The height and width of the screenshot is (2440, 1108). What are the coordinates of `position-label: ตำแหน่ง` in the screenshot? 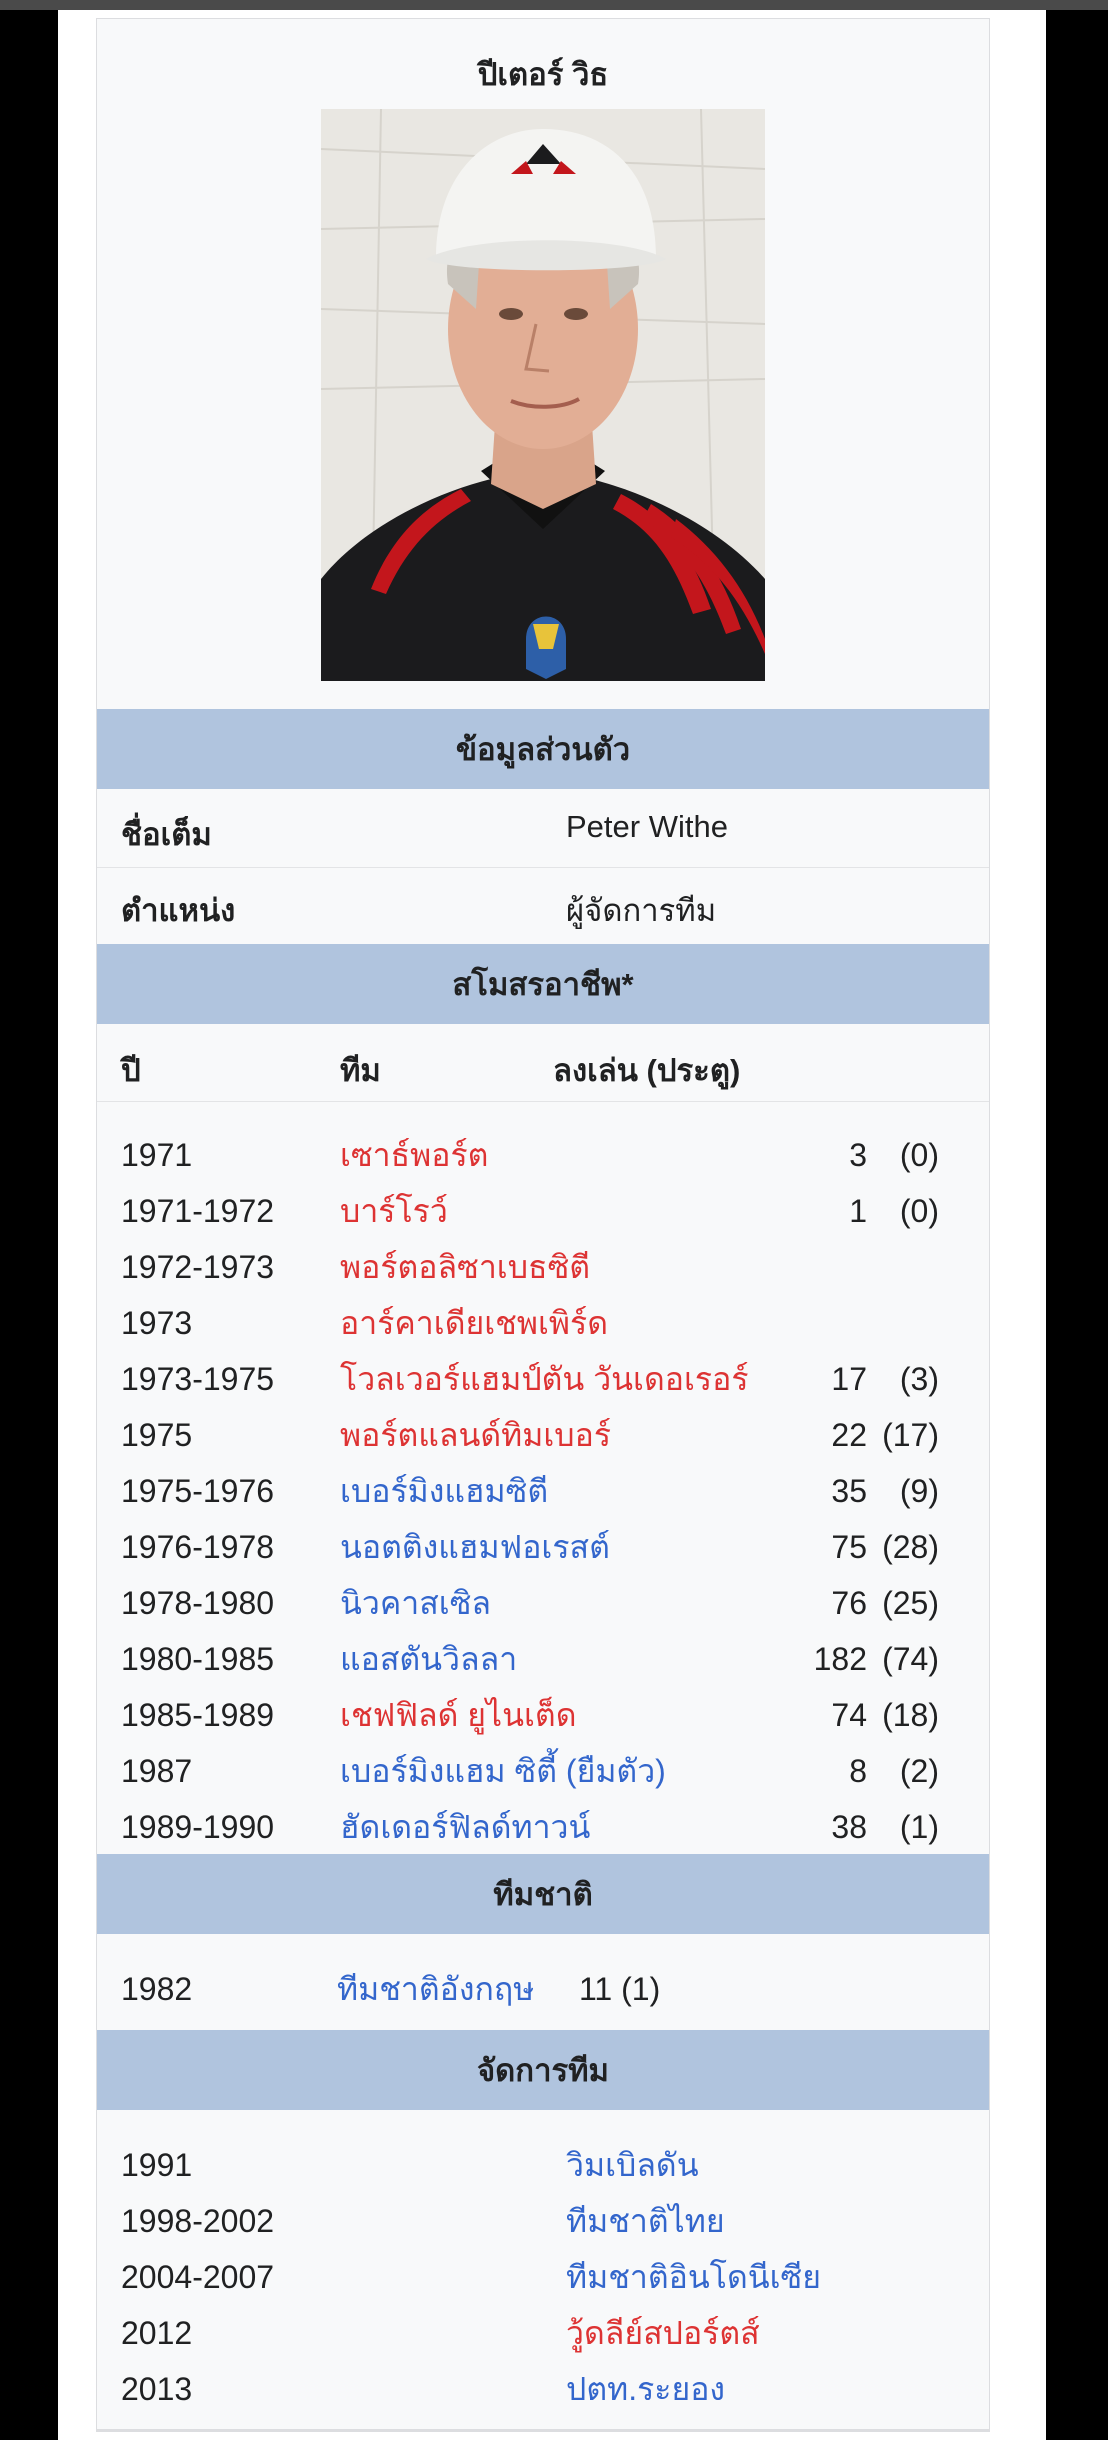 It's located at (178, 910).